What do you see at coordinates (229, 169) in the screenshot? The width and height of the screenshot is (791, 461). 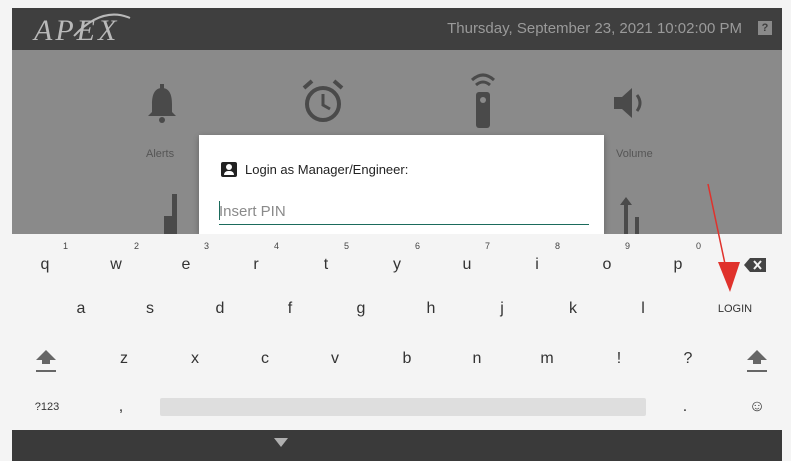 I see `account-box-icon` at bounding box center [229, 169].